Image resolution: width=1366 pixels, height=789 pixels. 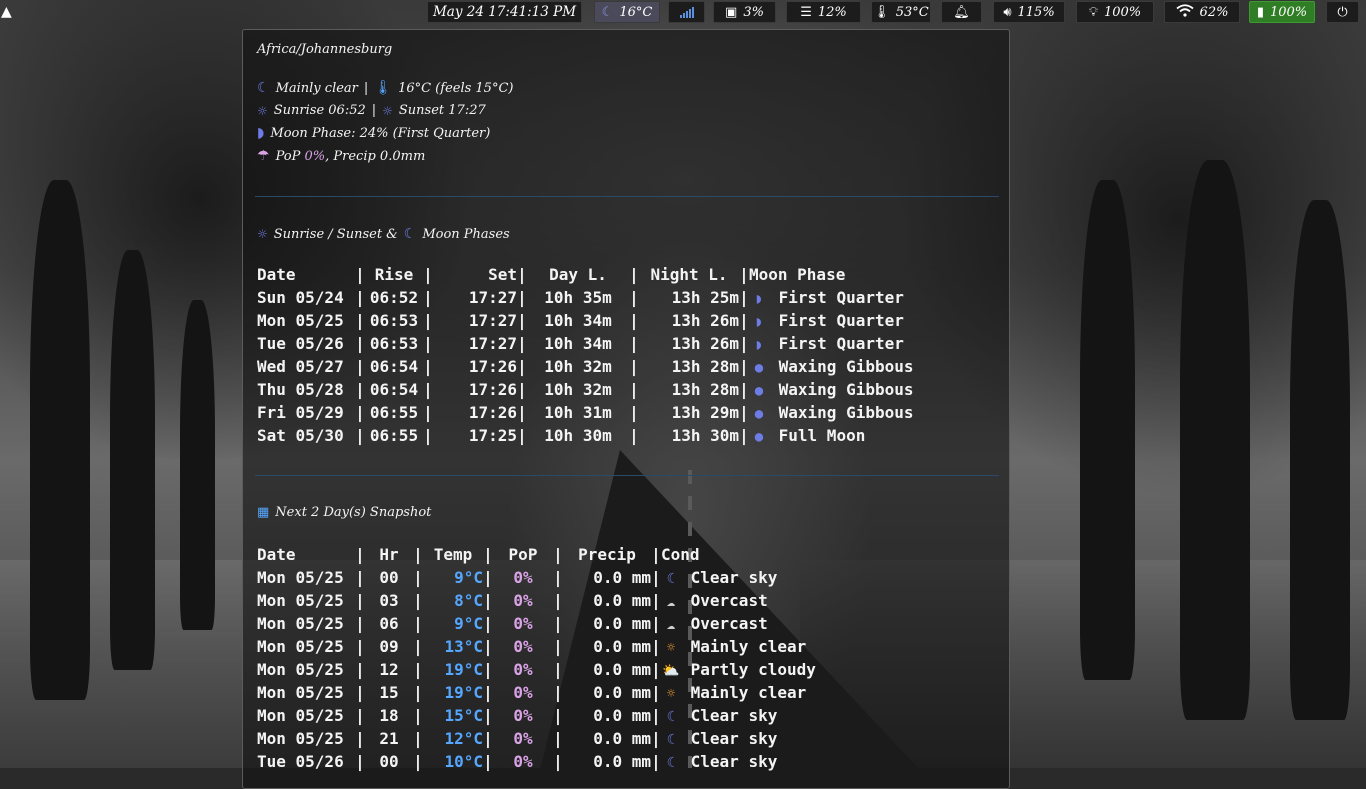 What do you see at coordinates (797, 274) in the screenshot?
I see `column-header: Moon Phase` at bounding box center [797, 274].